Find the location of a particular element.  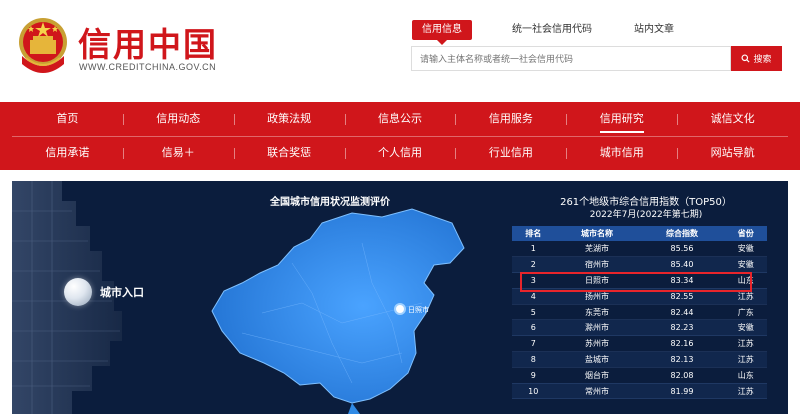

cell: 81.99 is located at coordinates (682, 391).